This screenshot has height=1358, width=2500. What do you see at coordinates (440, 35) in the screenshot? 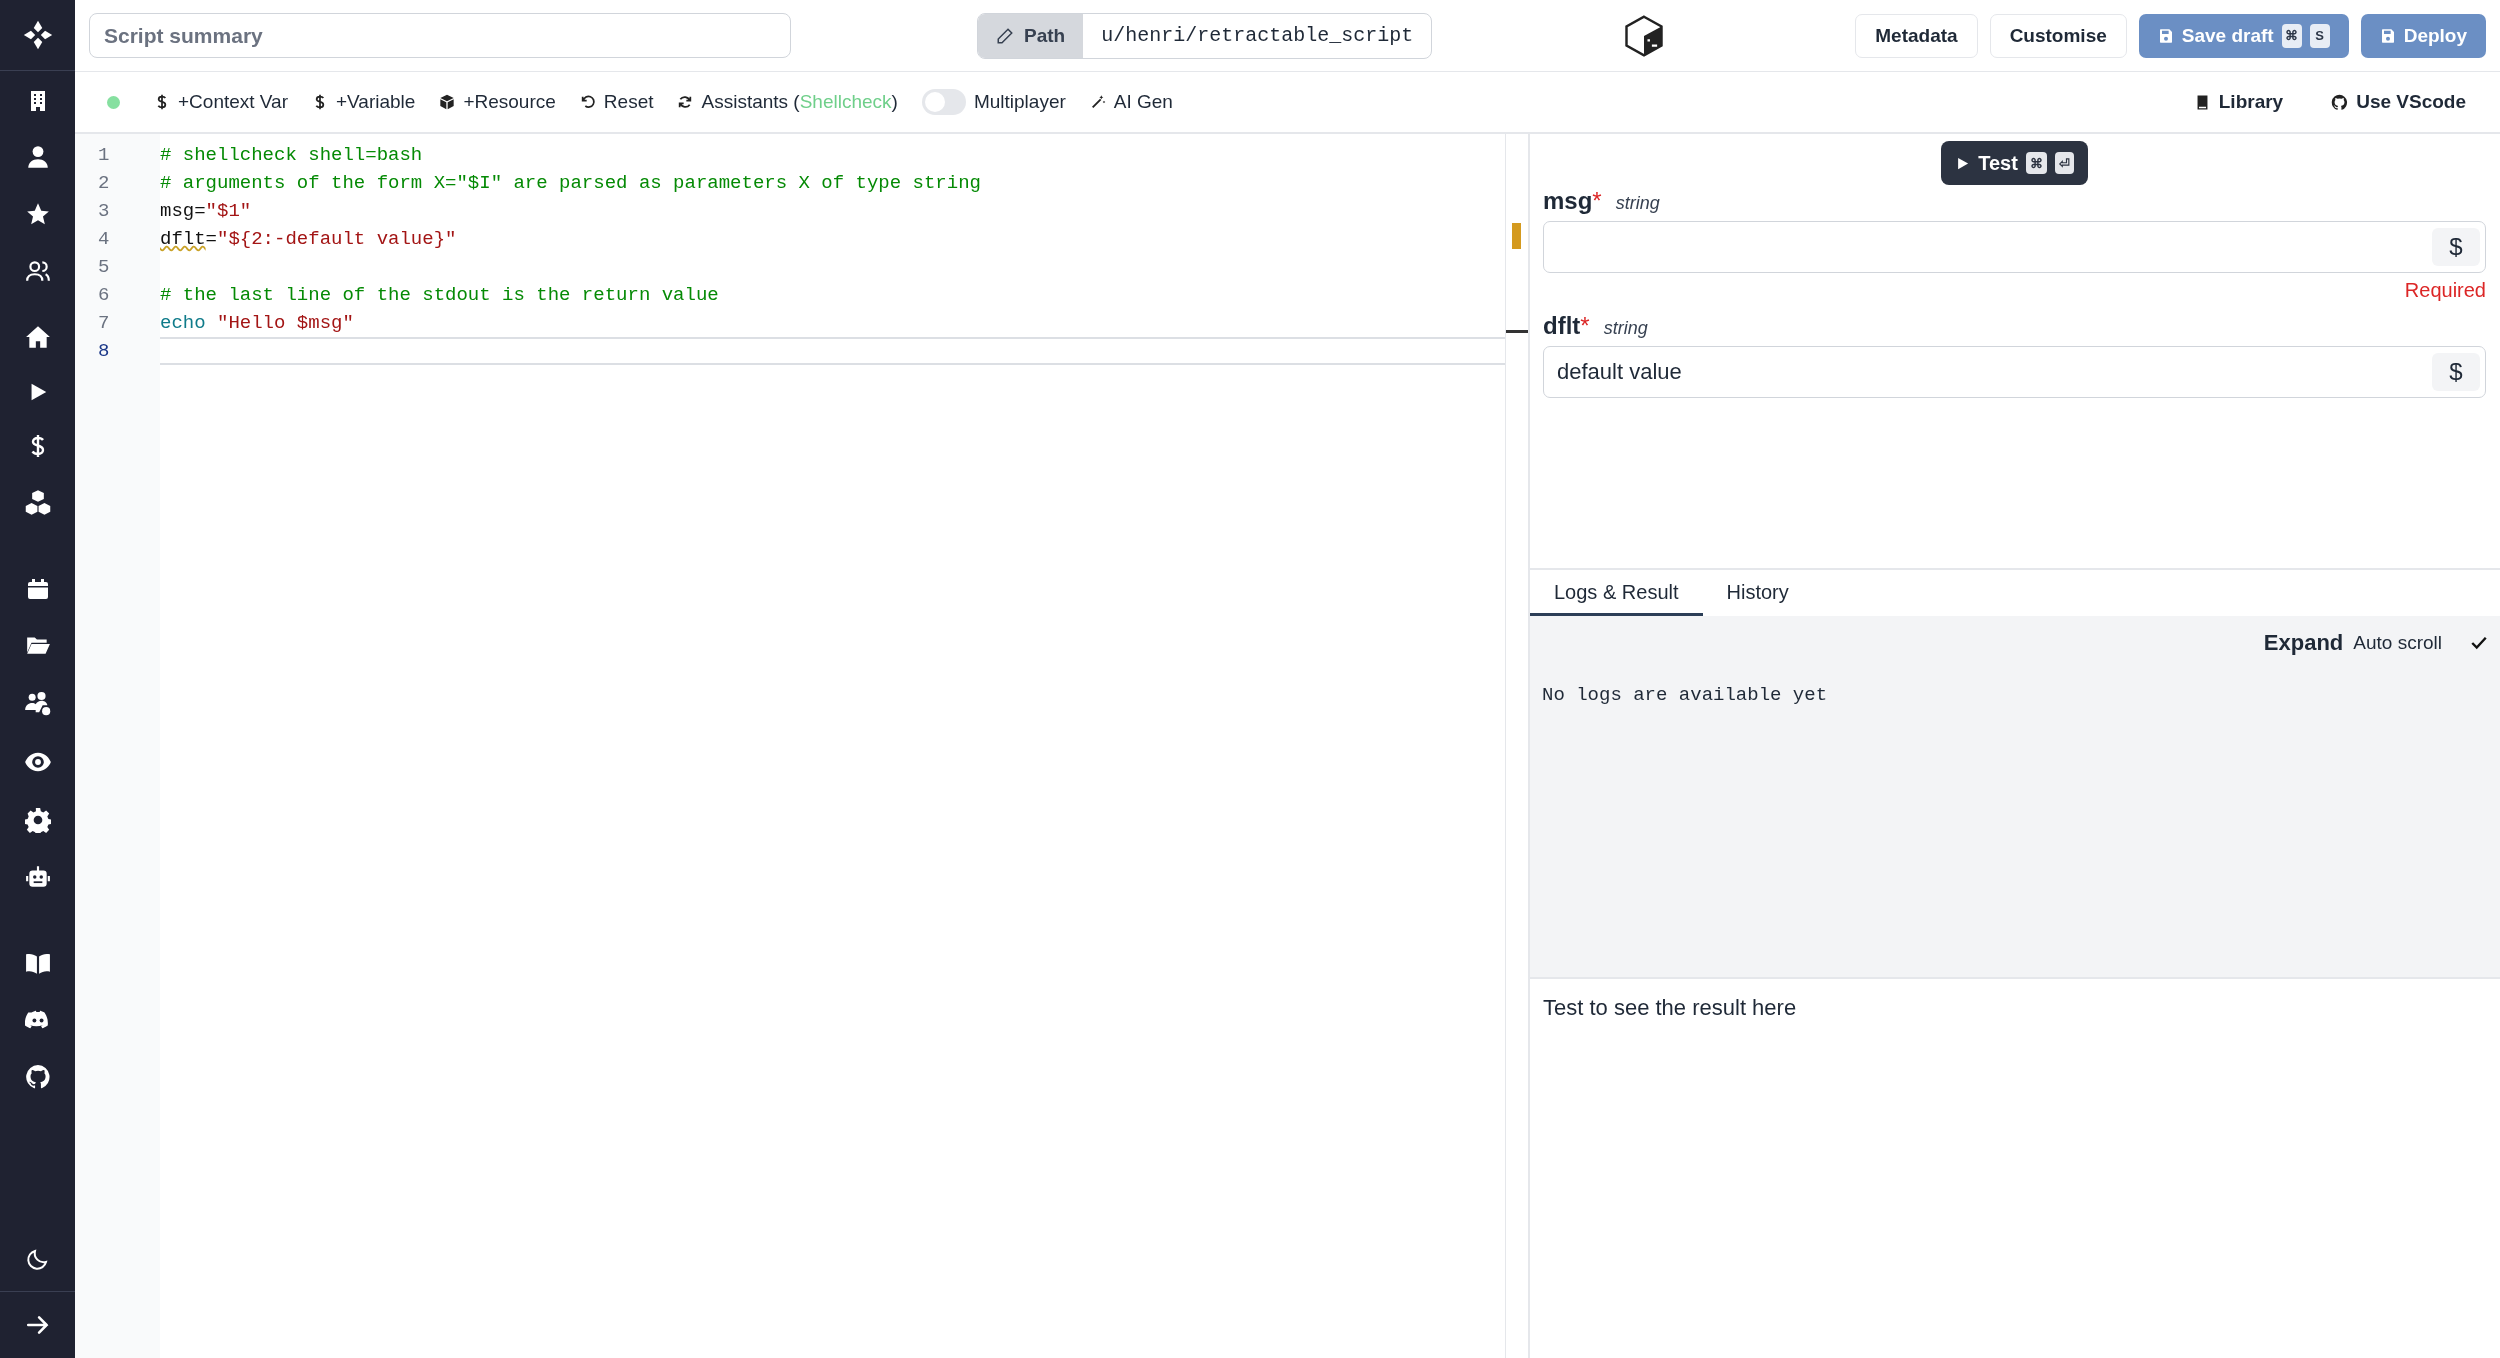
I see `summary-field: Script summary` at bounding box center [440, 35].